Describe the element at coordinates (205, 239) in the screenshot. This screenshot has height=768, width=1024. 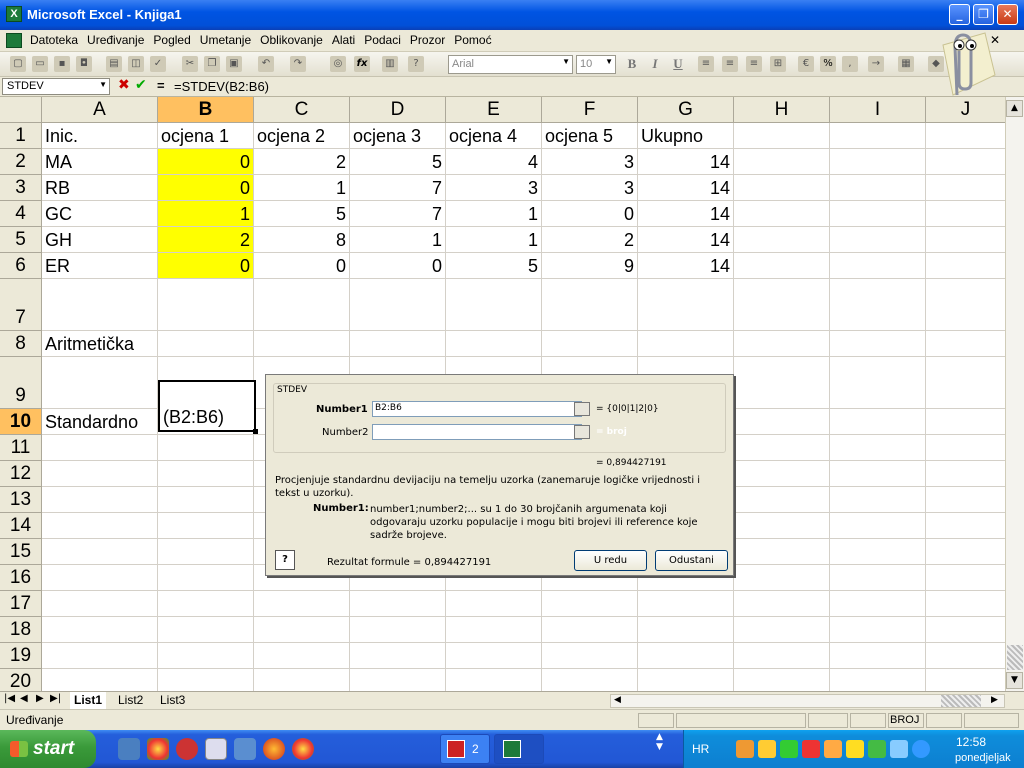
I see `cell-b5: 2` at that location.